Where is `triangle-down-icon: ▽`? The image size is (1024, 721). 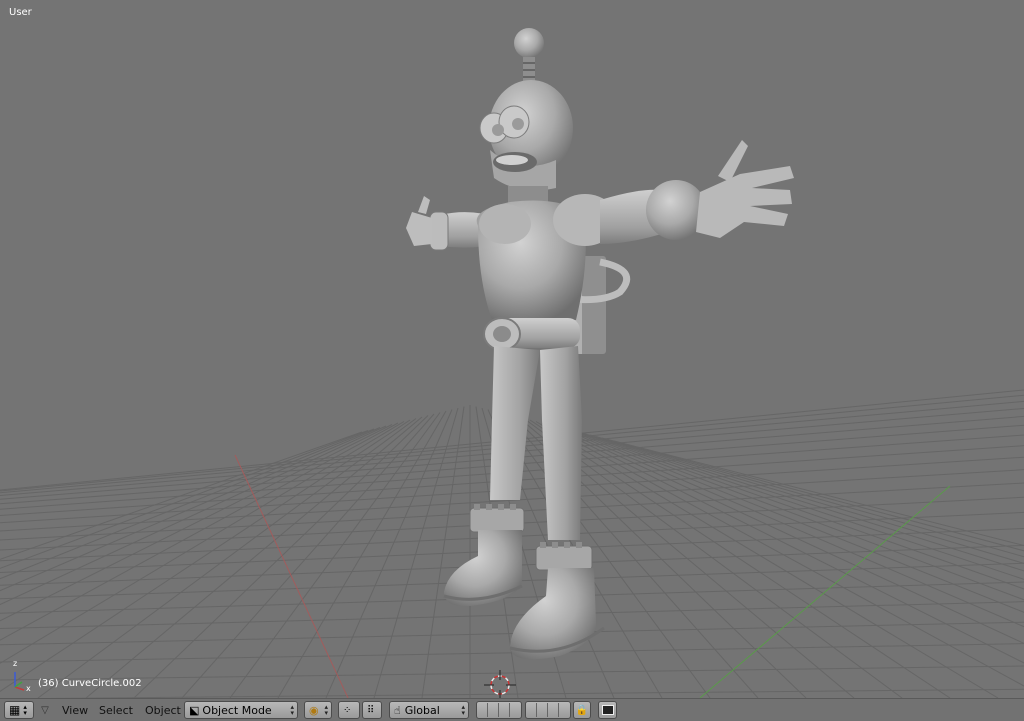
triangle-down-icon: ▽ is located at coordinates (45, 710).